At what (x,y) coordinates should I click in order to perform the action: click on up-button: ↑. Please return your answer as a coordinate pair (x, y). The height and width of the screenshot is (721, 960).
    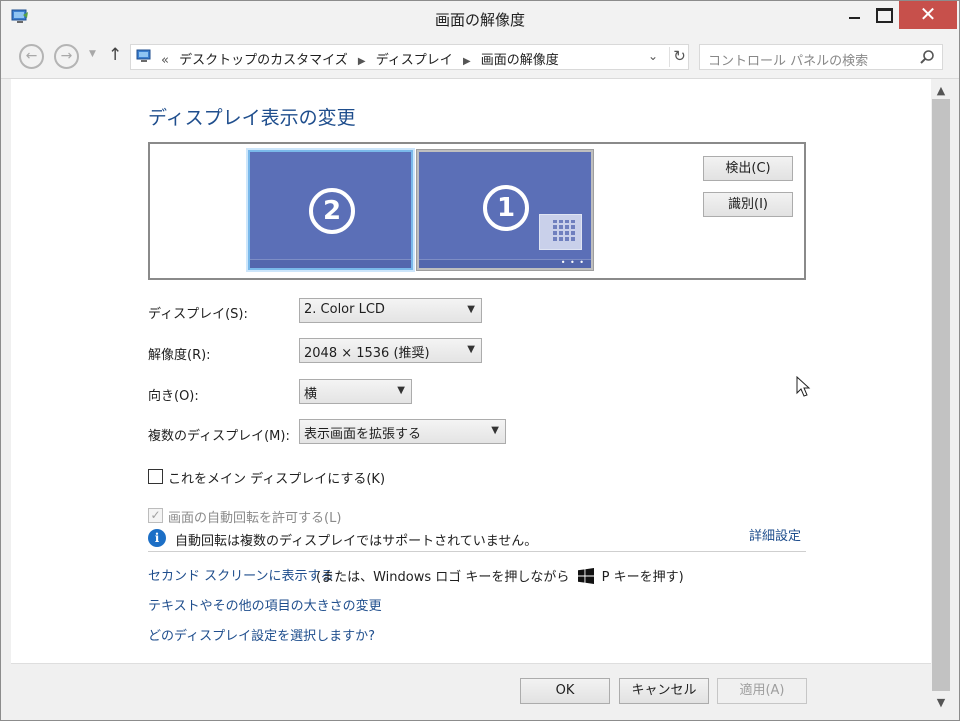
    Looking at the image, I should click on (115, 55).